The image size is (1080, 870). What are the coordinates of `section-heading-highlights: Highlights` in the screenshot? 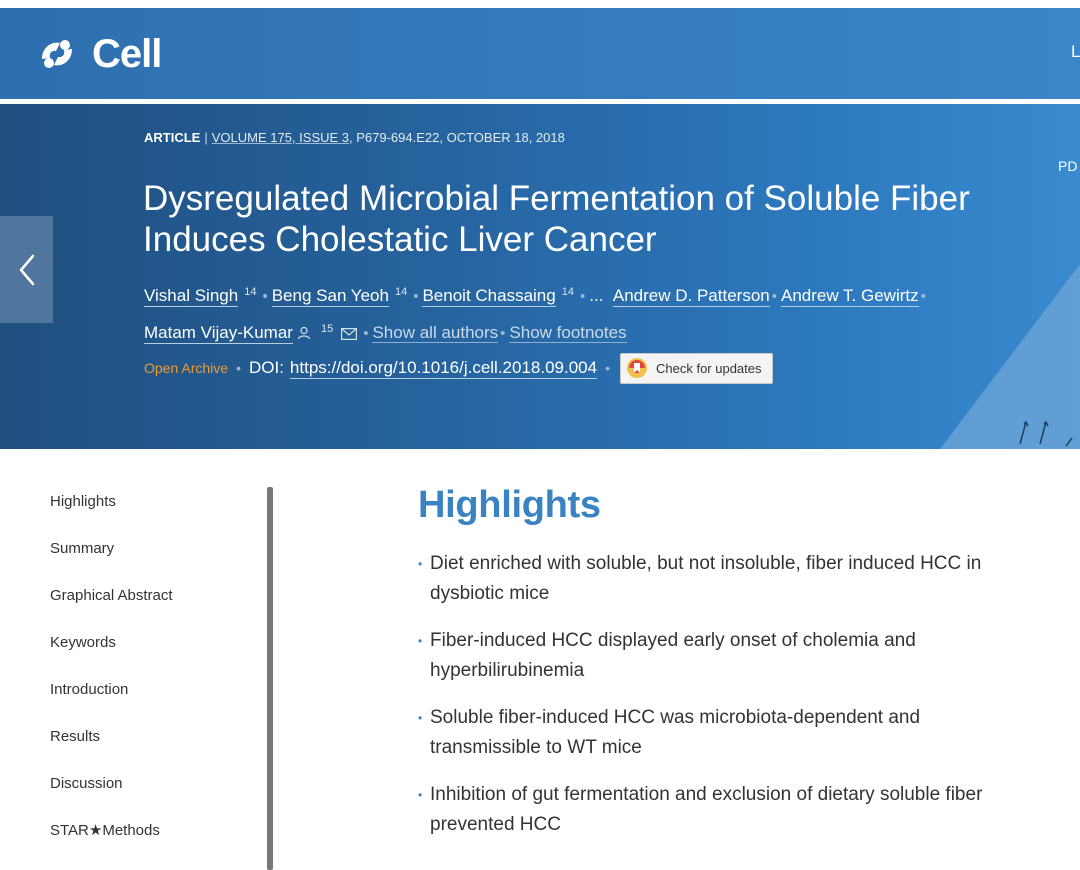 It's located at (509, 505).